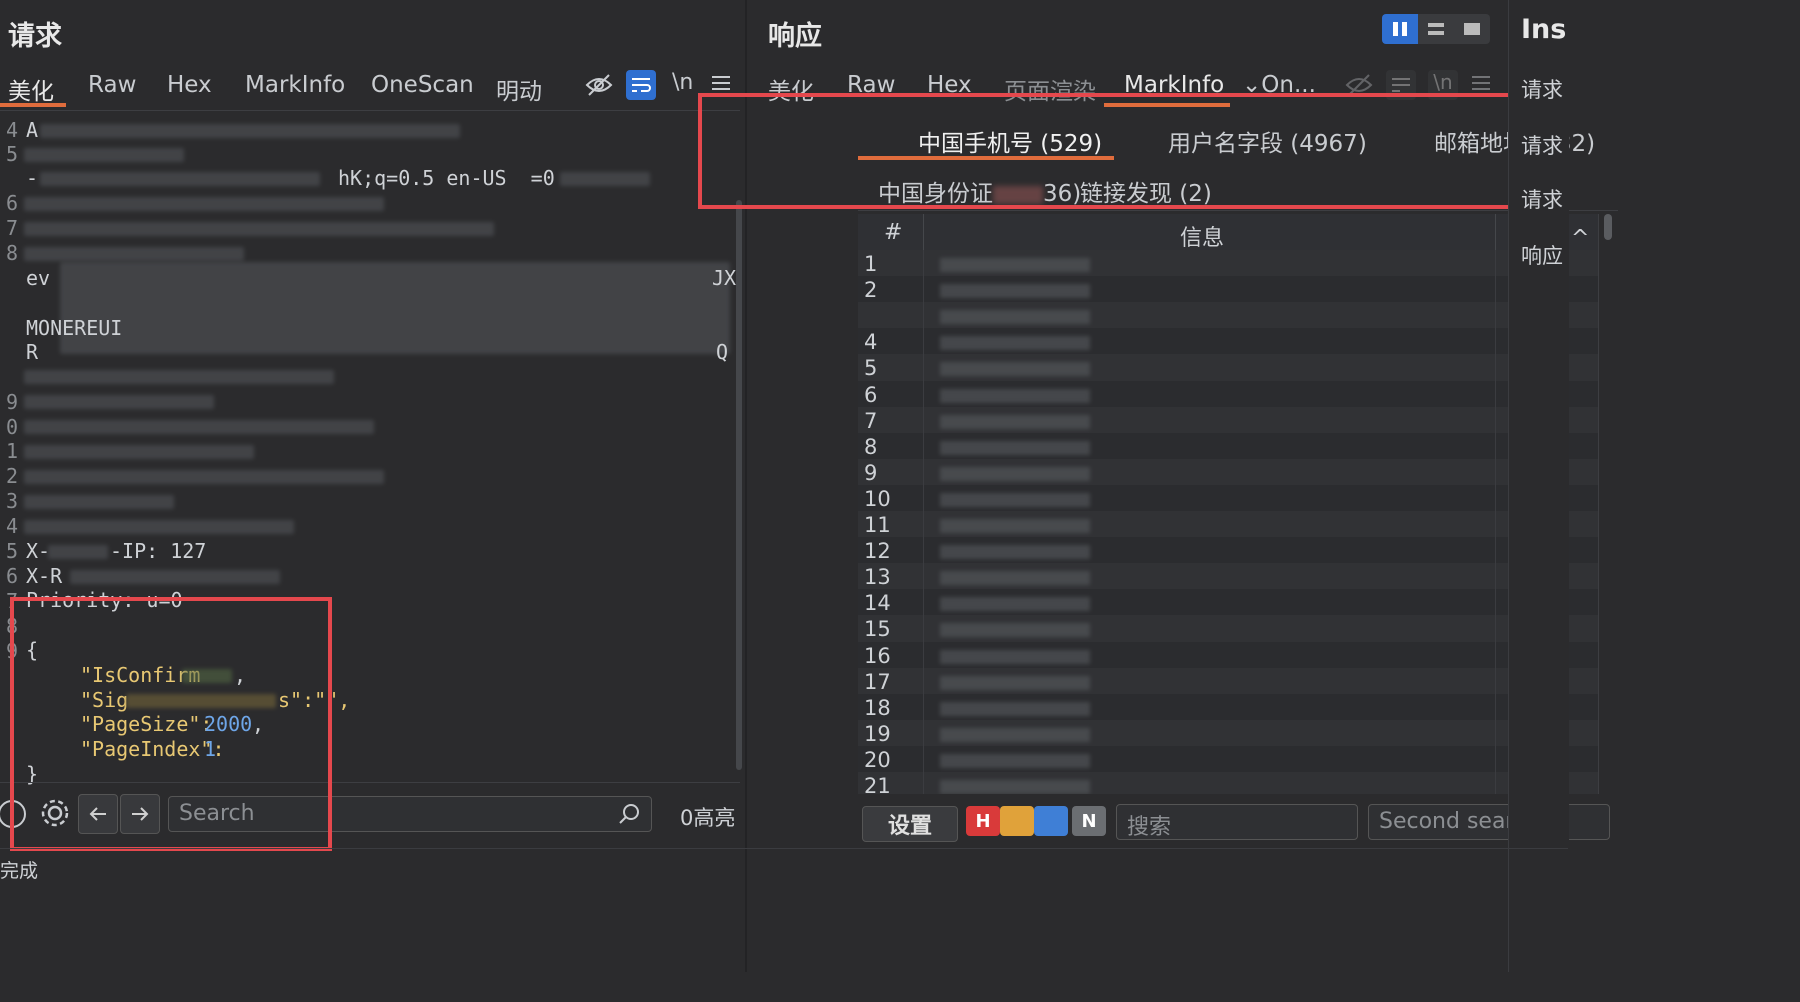 Image resolution: width=1800 pixels, height=1002 pixels. I want to click on status-divider, so click(784, 848).